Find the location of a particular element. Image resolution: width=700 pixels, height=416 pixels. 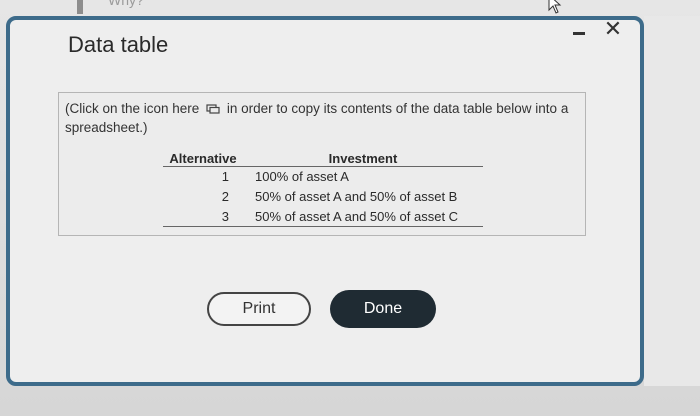

table-row: 1 100% of asset A is located at coordinates (323, 177).